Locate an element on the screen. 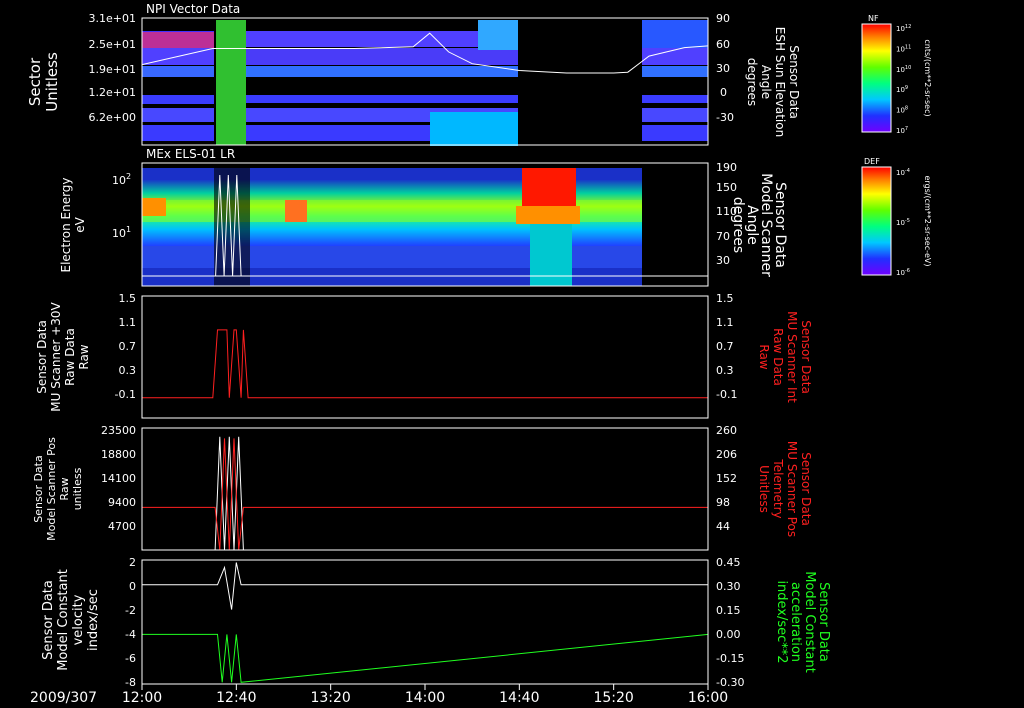 The width and height of the screenshot is (1024, 708). tick-label: -30 is located at coordinates (725, 117).